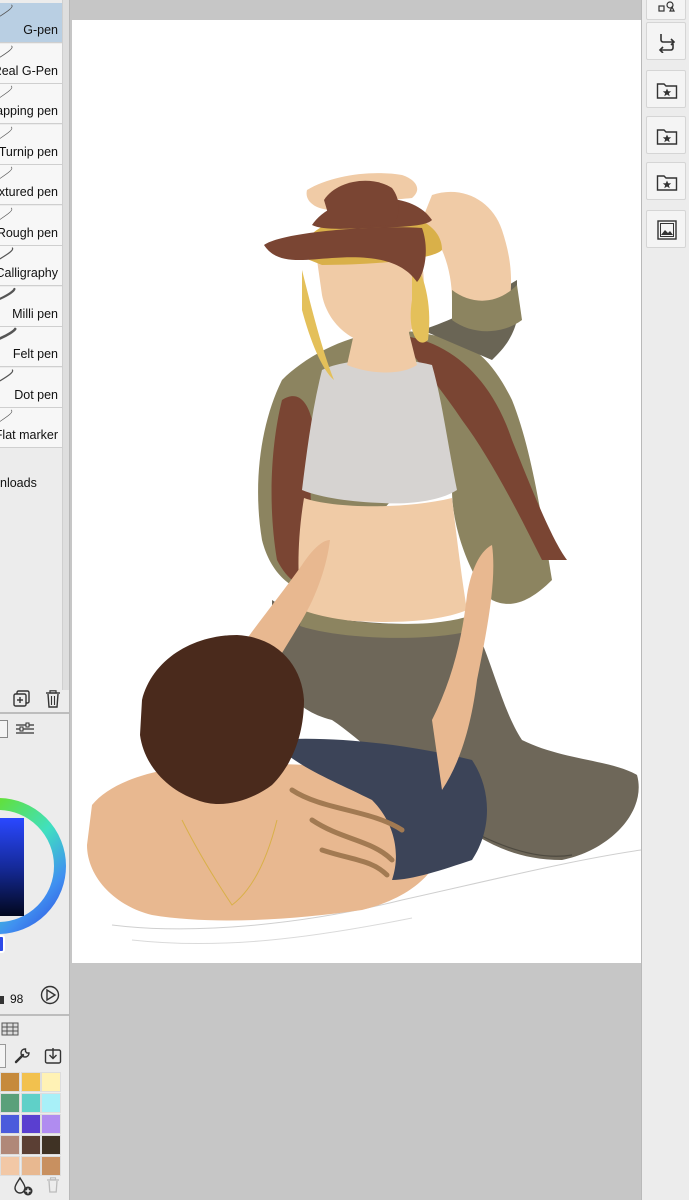  What do you see at coordinates (29, 435) in the screenshot?
I see `brush-item-label: Flat marker` at bounding box center [29, 435].